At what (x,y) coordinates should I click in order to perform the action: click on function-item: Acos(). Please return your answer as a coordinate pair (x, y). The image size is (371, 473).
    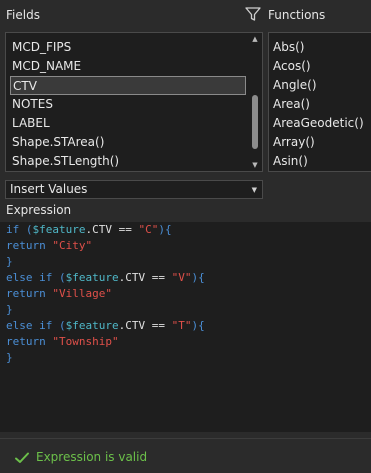
    Looking at the image, I should click on (292, 66).